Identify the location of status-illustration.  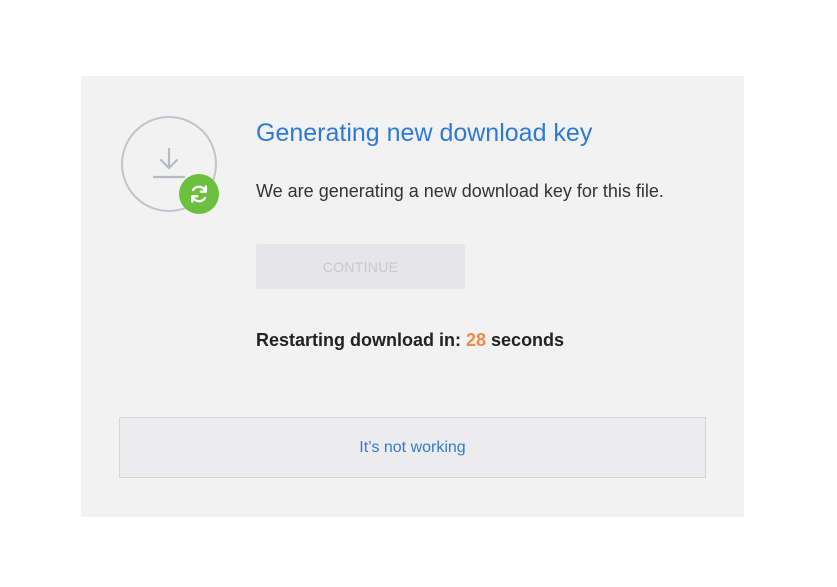
(170, 165).